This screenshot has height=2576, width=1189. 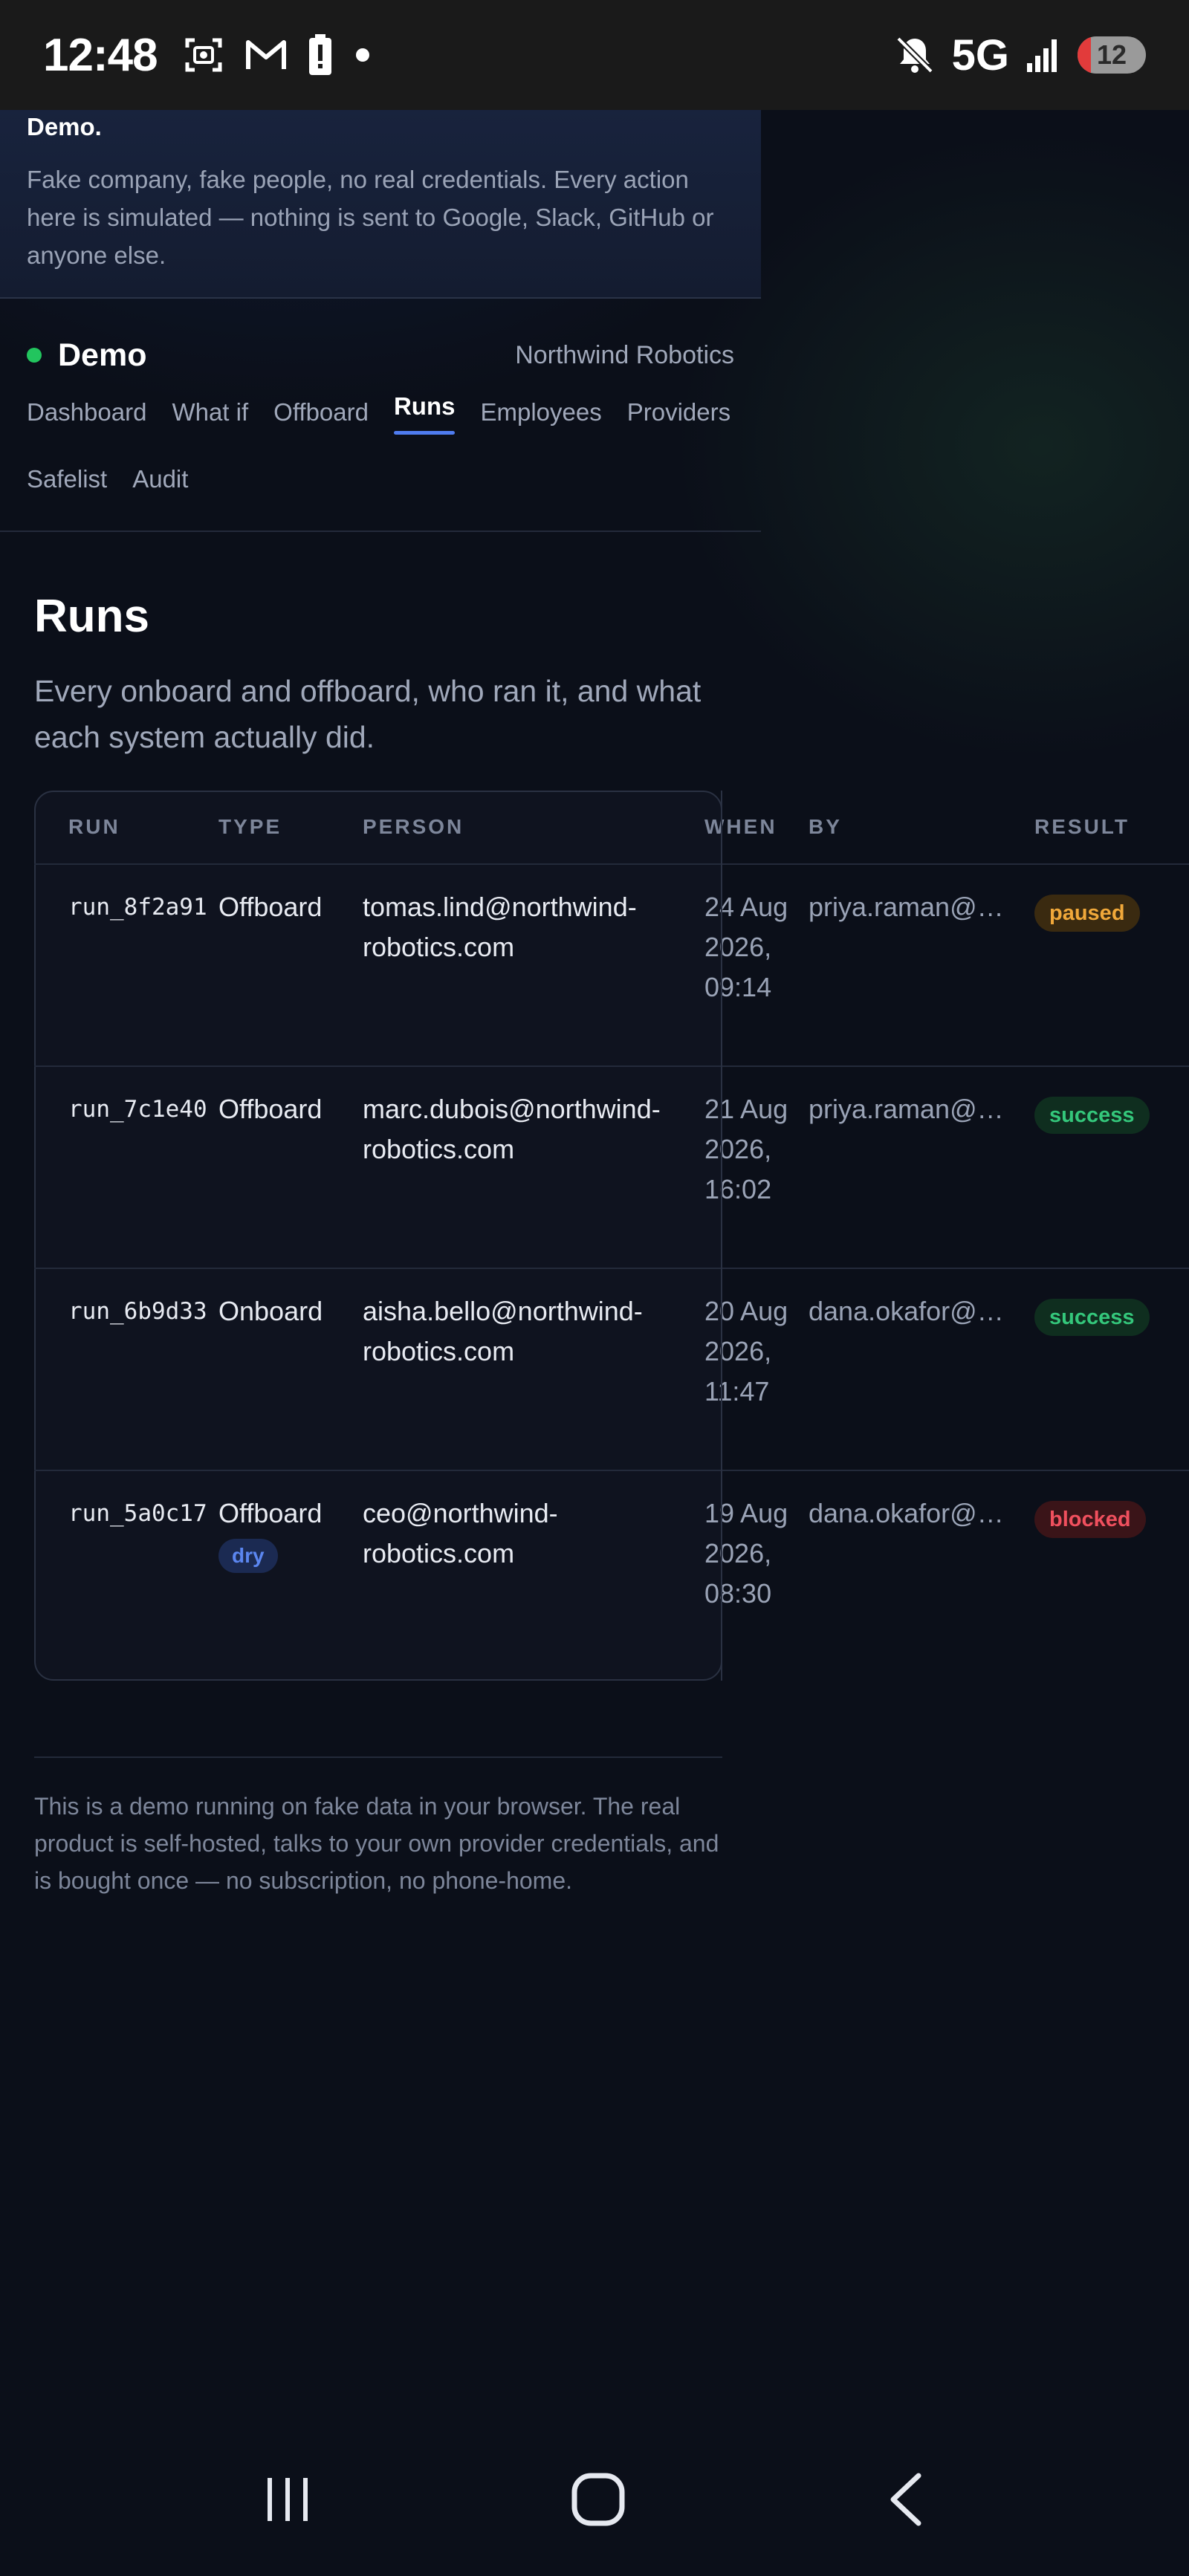 I want to click on status-dot-icon, so click(x=34, y=355).